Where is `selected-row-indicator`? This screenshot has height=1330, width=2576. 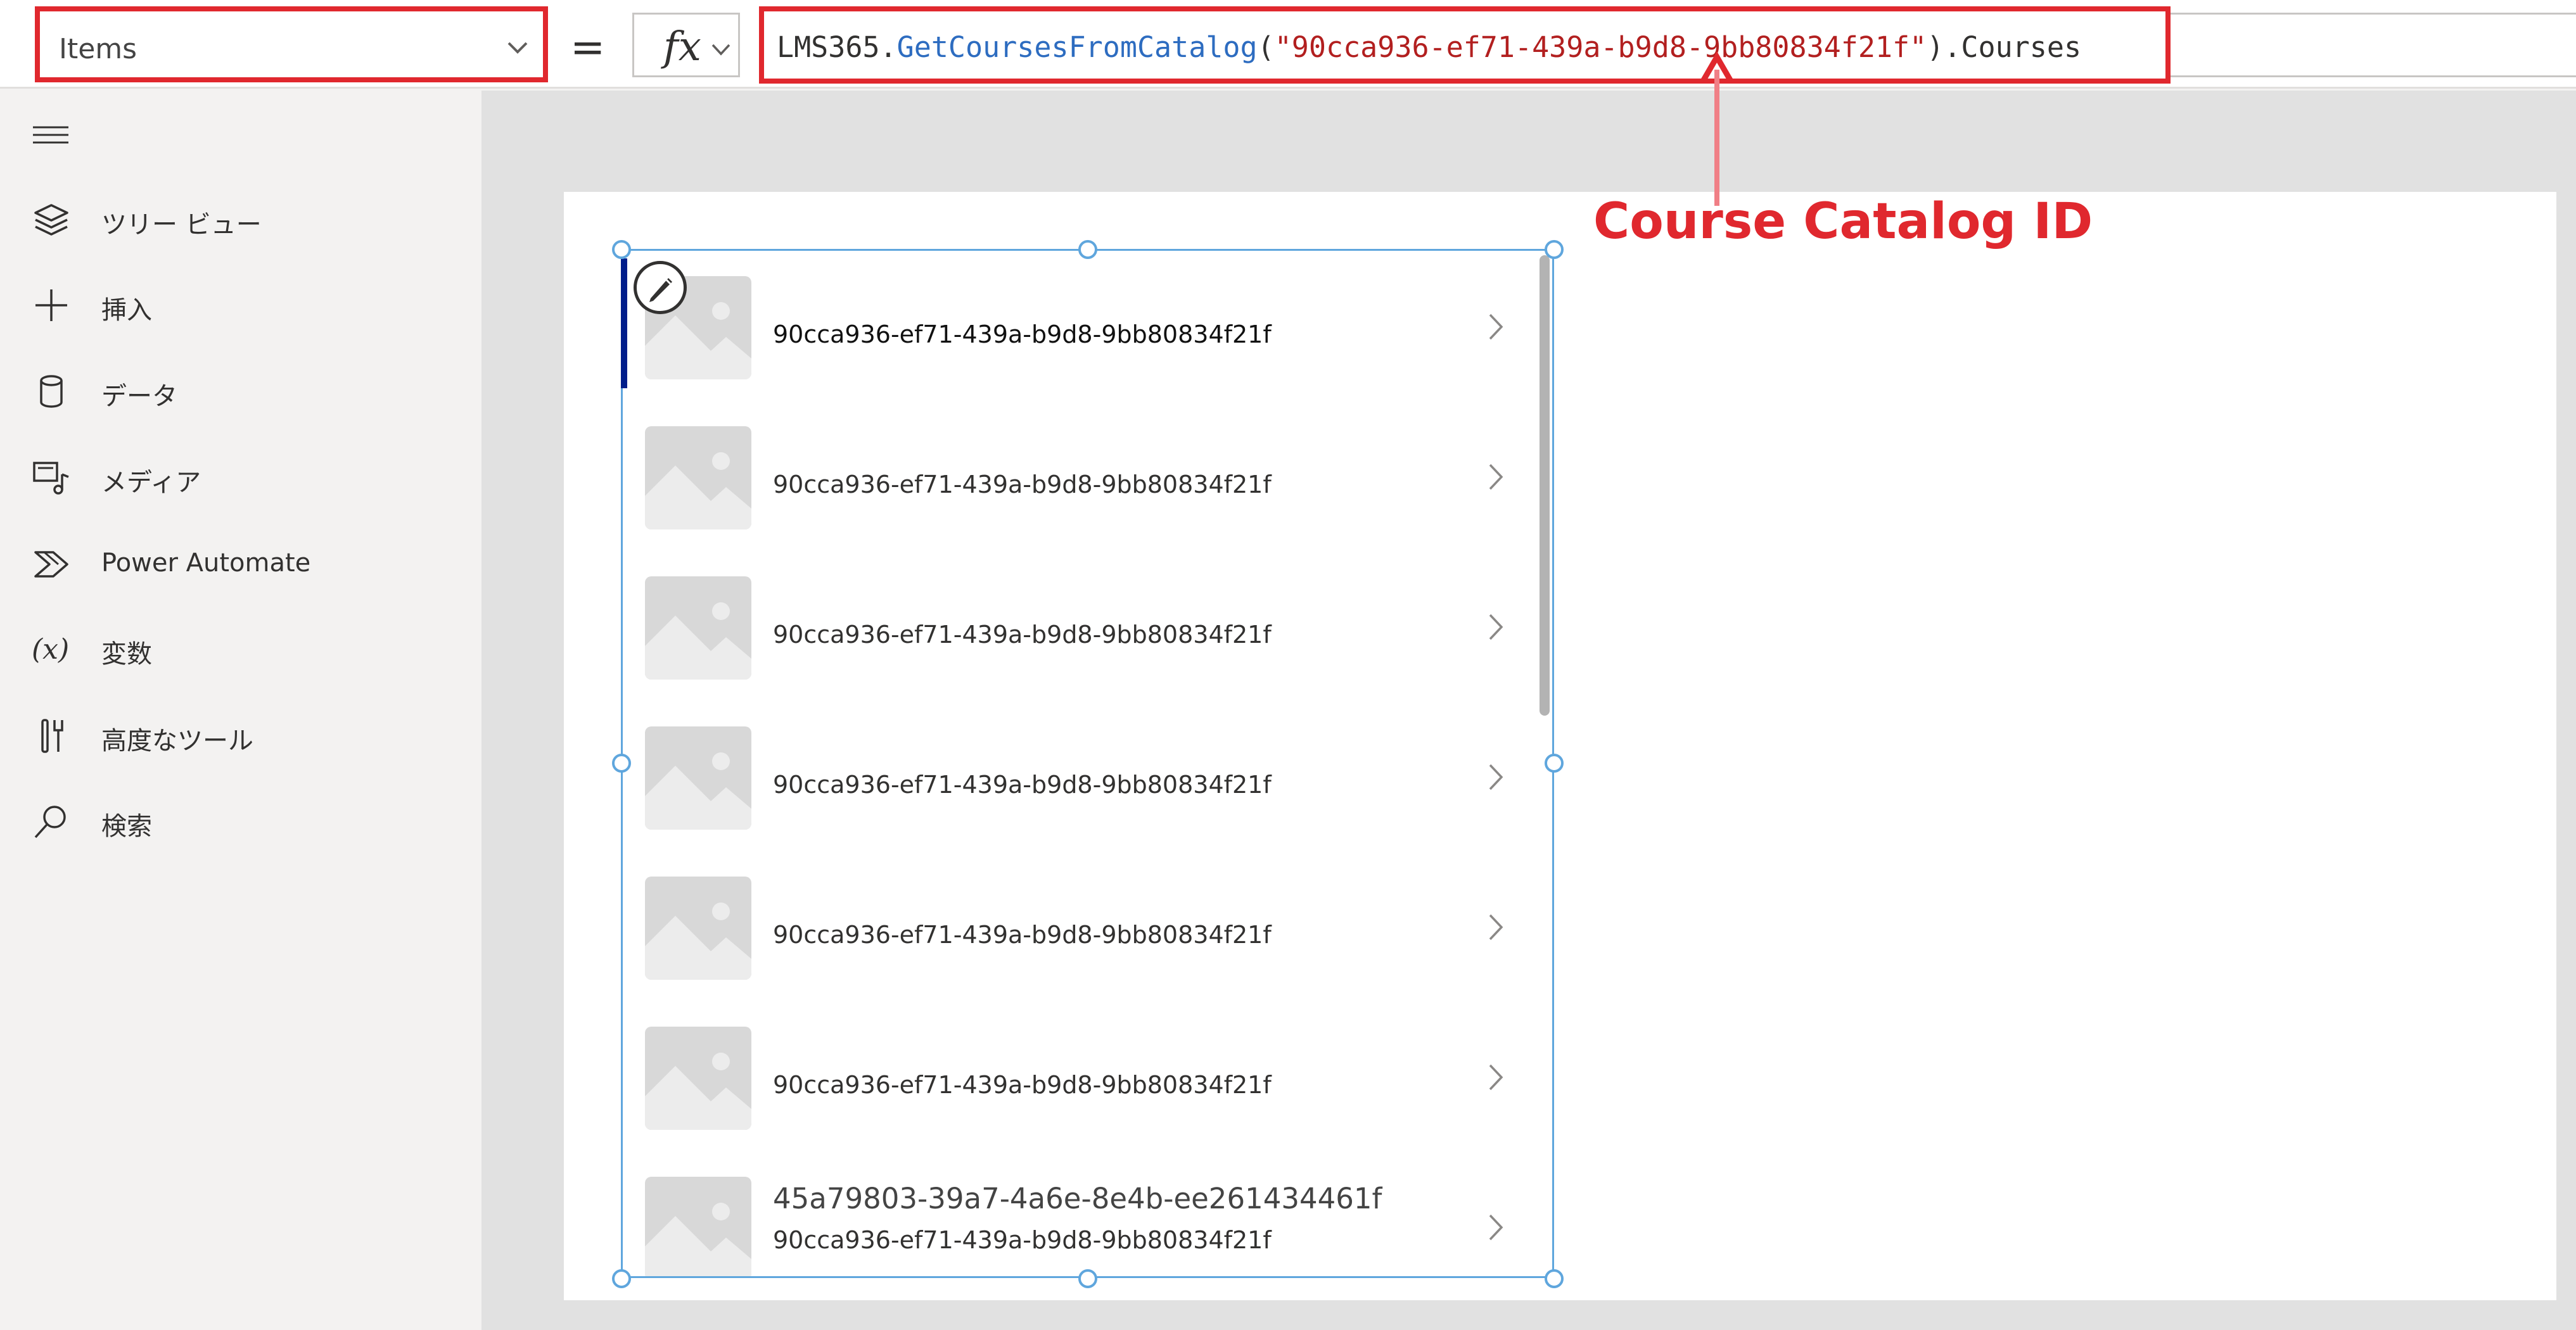
selected-row-indicator is located at coordinates (624, 323).